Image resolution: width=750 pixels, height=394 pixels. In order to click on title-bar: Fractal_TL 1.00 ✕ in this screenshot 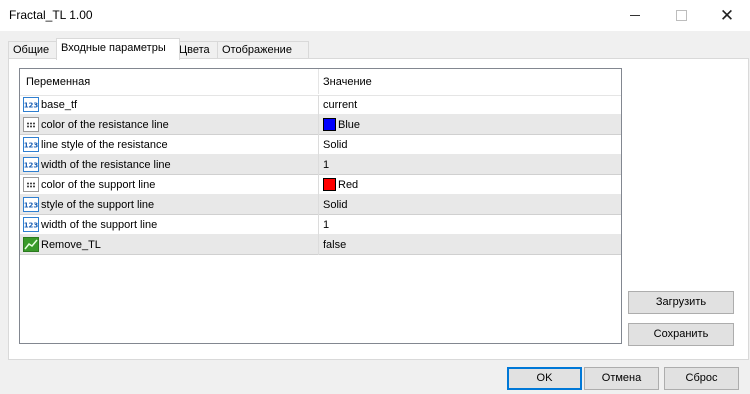, I will do `click(375, 15)`.